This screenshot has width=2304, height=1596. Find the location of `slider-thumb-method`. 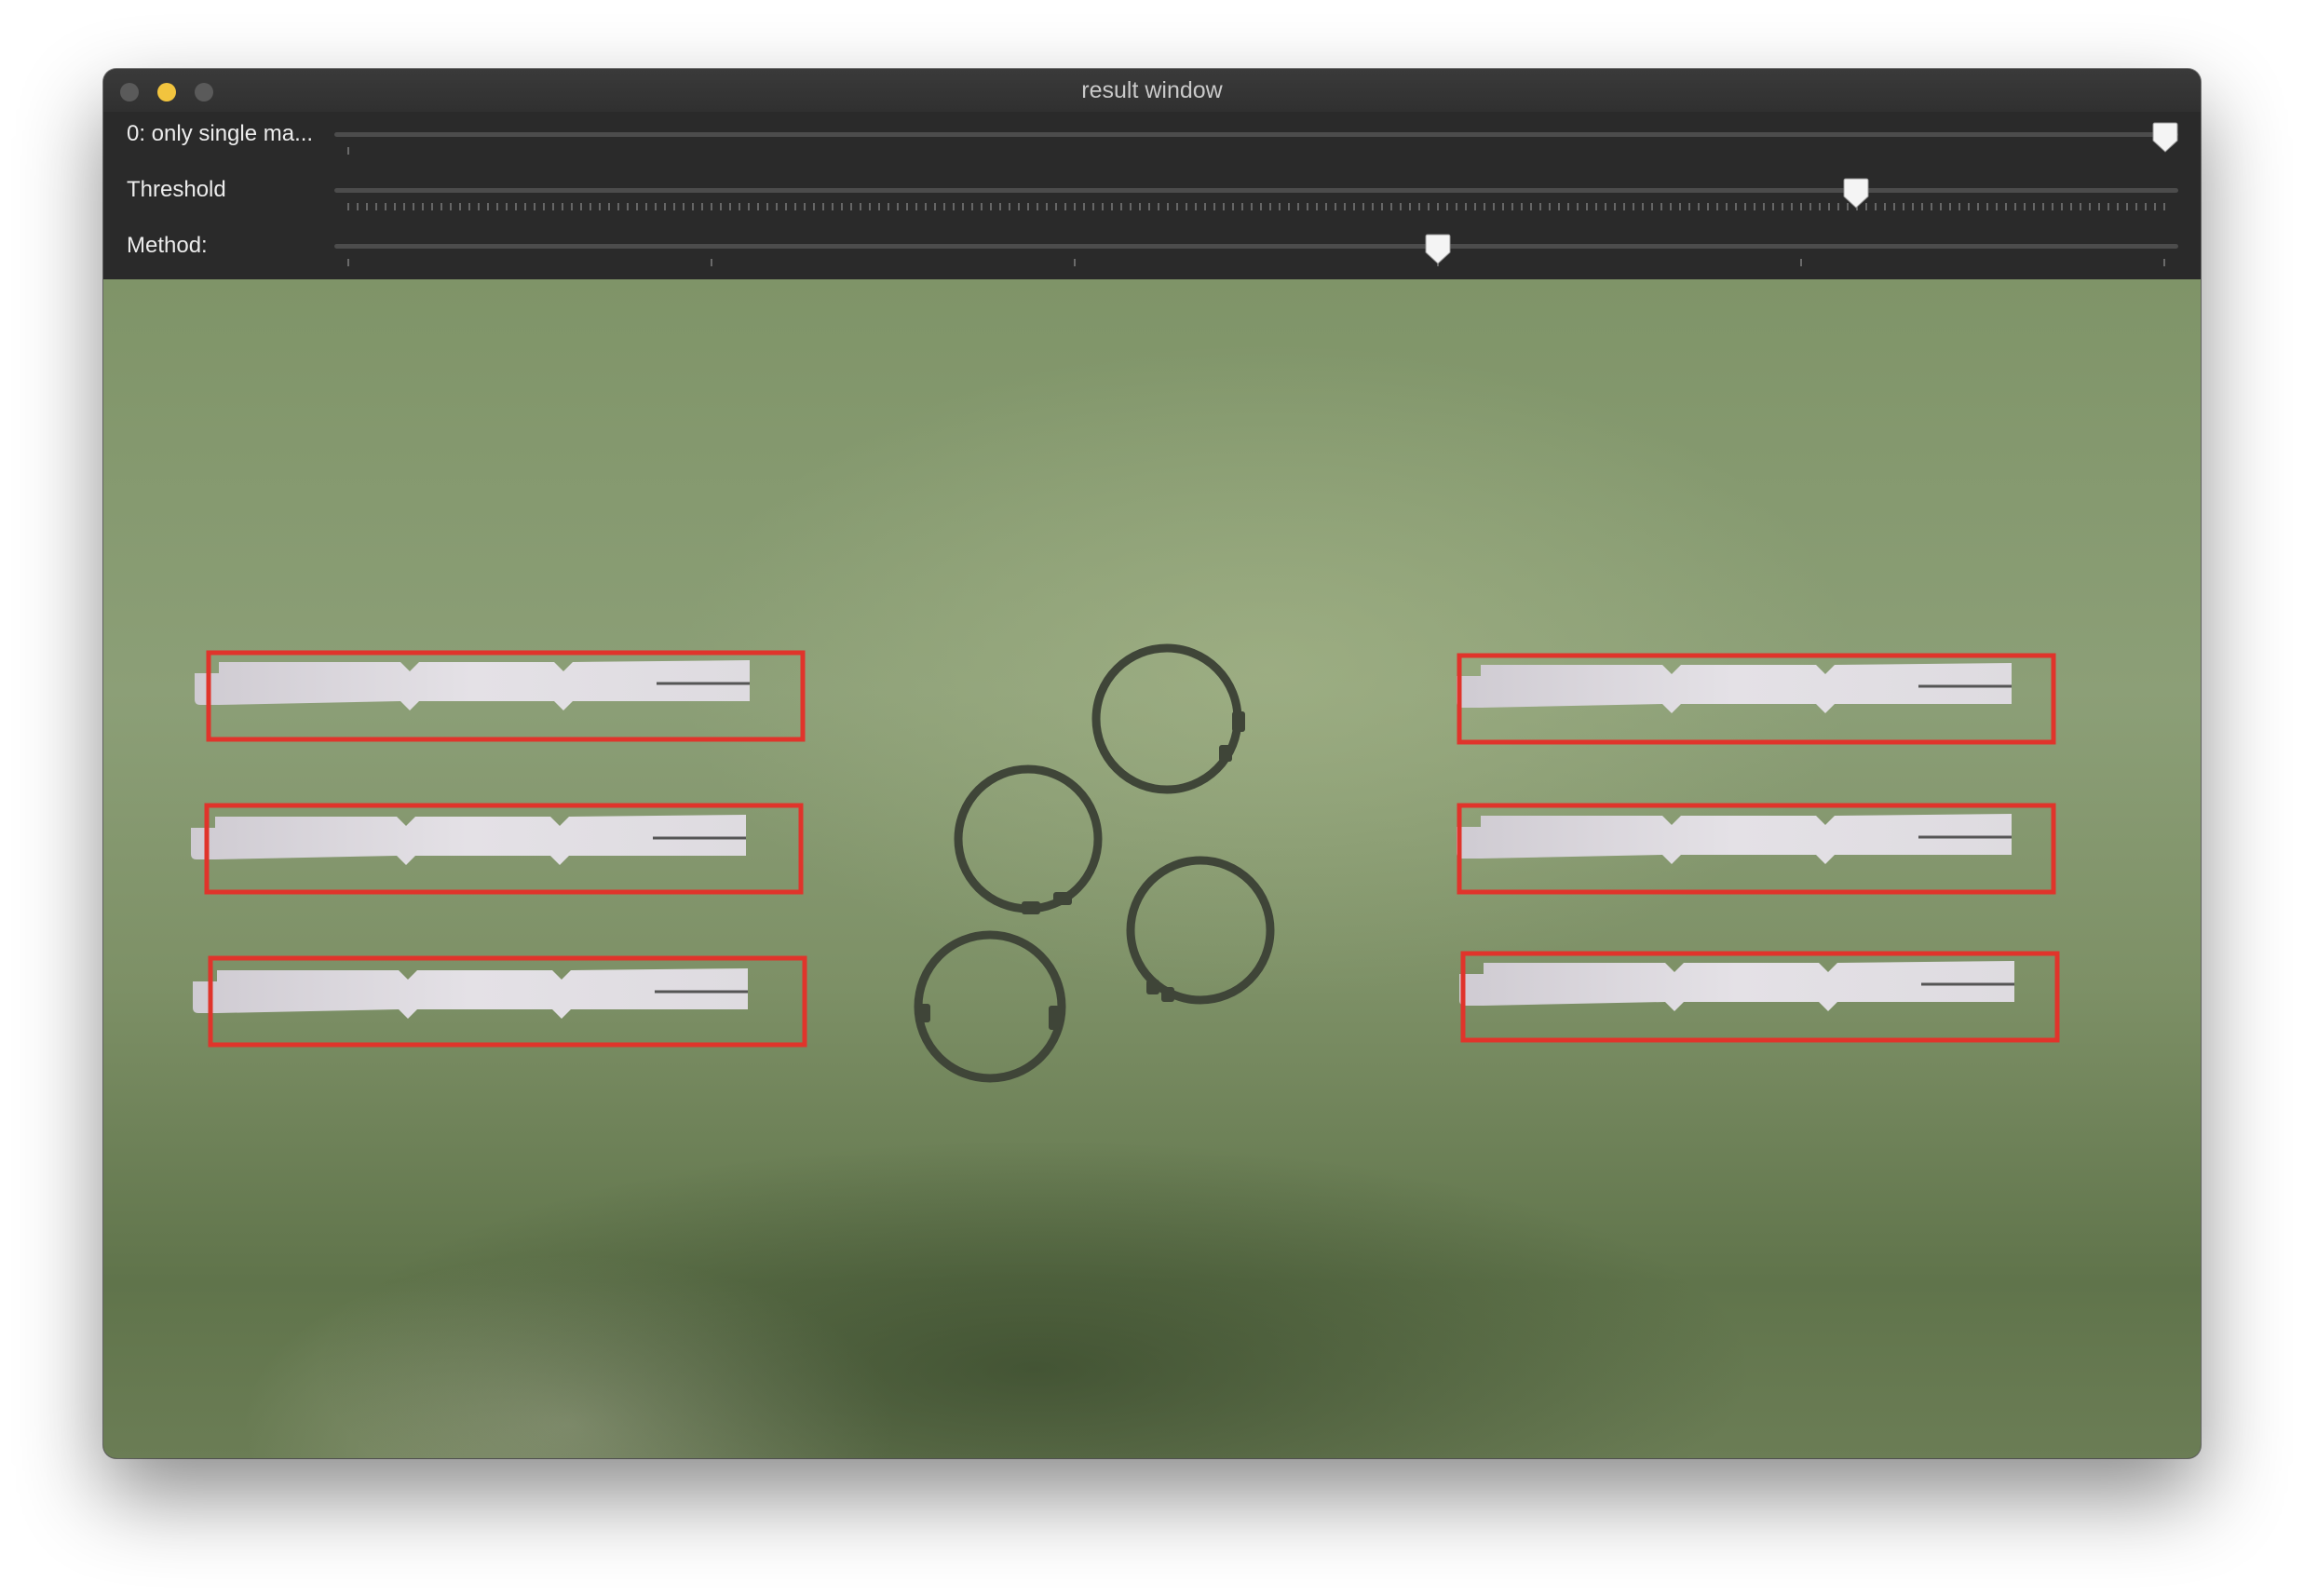

slider-thumb-method is located at coordinates (1438, 249).